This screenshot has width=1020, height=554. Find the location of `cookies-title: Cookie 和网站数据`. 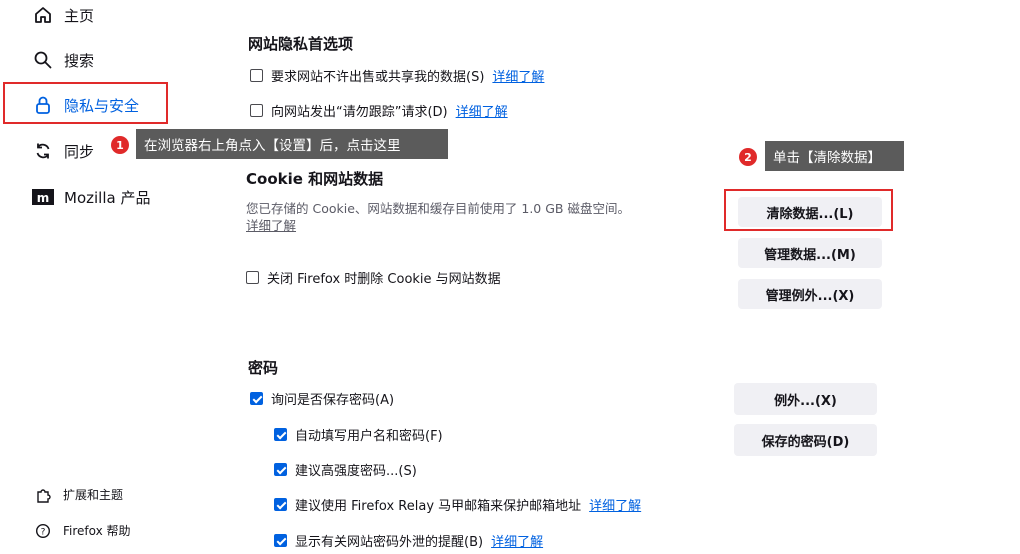

cookies-title: Cookie 和网站数据 is located at coordinates (315, 179).